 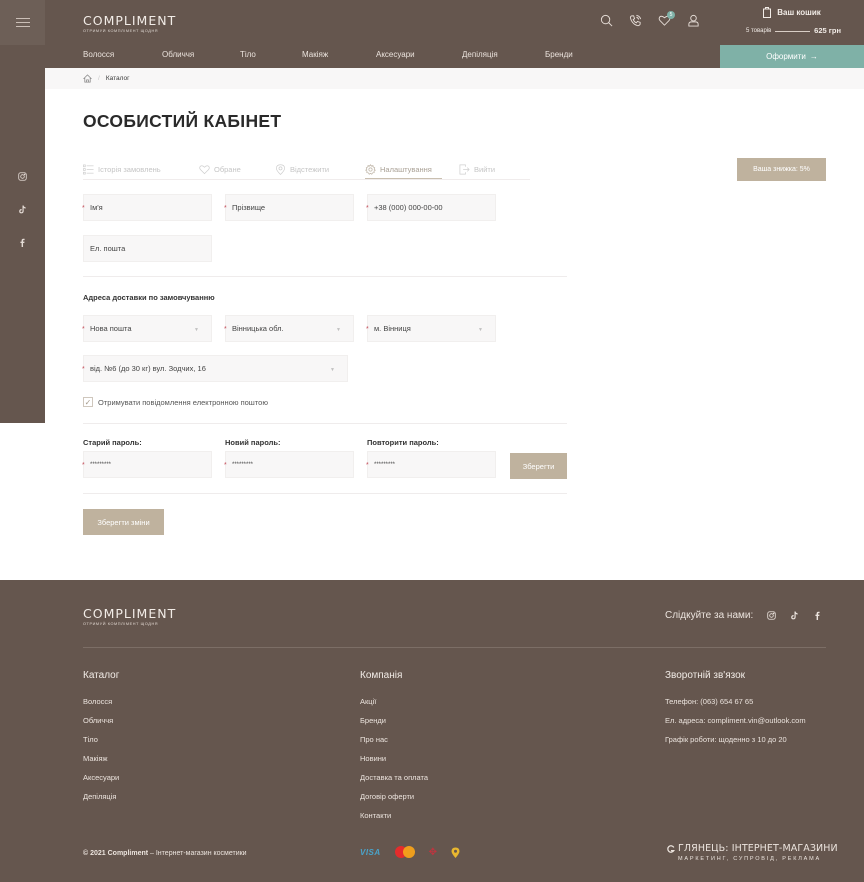 I want to click on nav-item-depilation: Депіляція, so click(x=503, y=54).